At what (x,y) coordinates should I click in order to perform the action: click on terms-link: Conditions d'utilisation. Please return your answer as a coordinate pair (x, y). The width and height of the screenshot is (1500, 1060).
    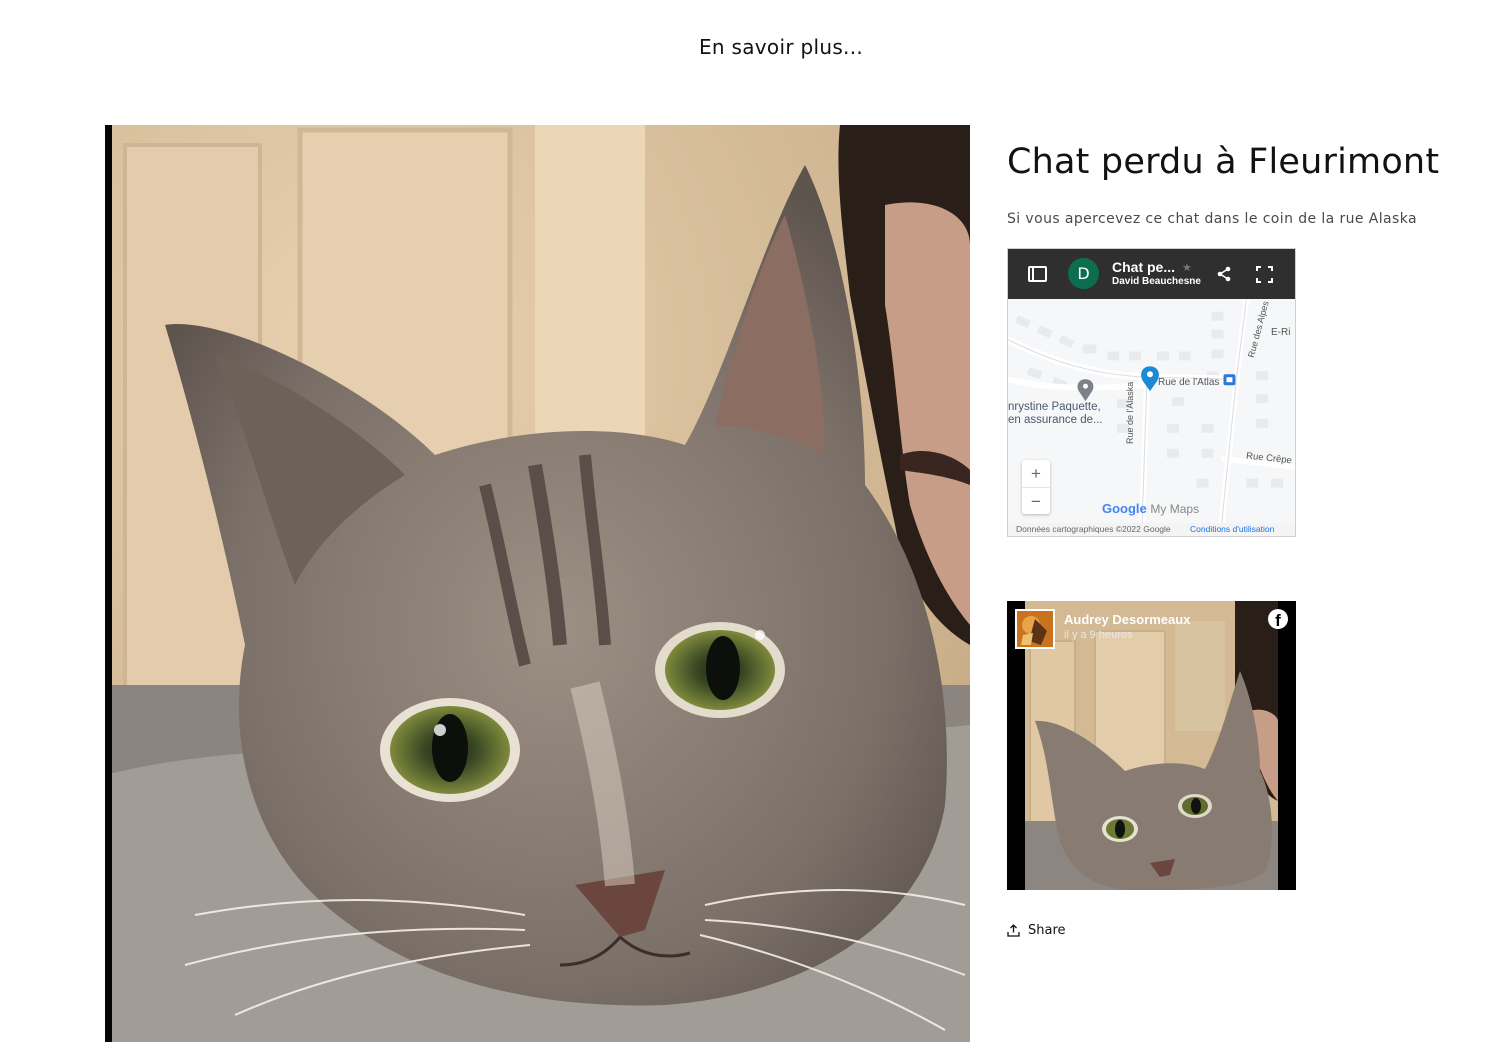
    Looking at the image, I should click on (1232, 529).